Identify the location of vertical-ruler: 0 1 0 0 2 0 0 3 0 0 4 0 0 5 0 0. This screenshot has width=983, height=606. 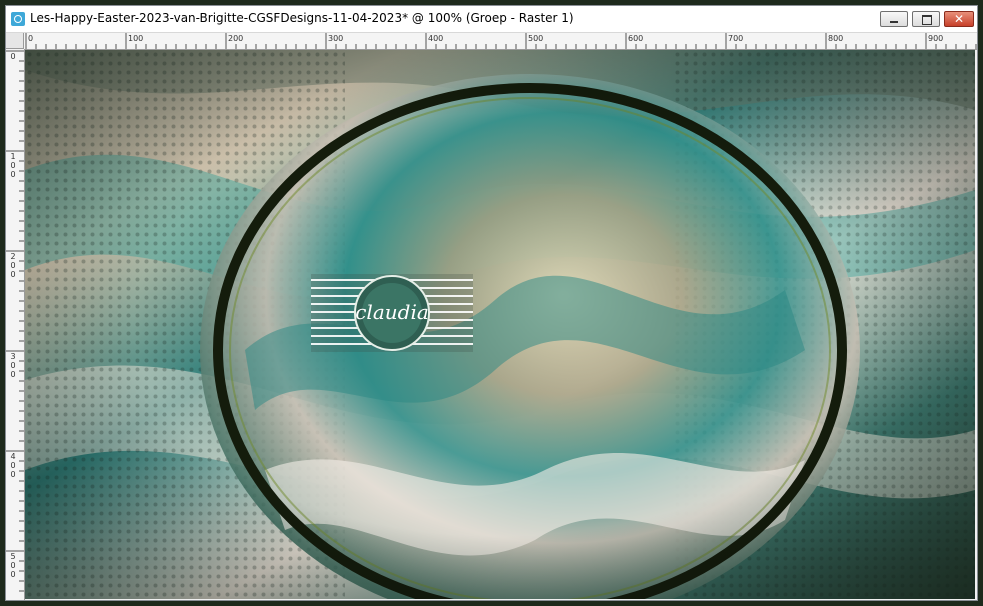
(15, 324).